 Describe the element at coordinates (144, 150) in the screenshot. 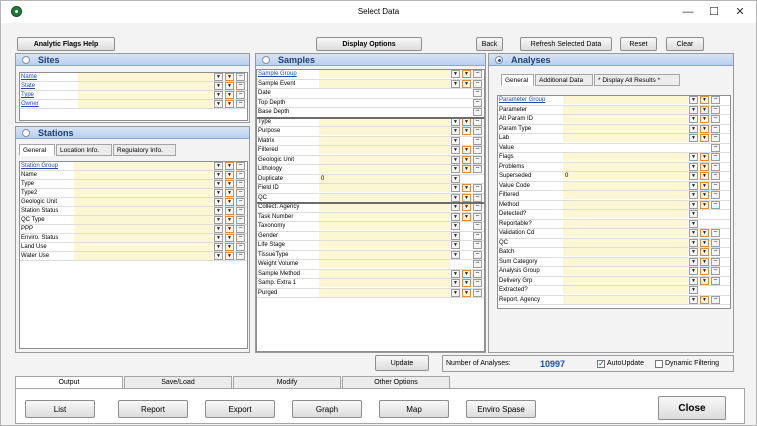

I see `tab-stations-regulatory-info: Regulatory Info.` at that location.